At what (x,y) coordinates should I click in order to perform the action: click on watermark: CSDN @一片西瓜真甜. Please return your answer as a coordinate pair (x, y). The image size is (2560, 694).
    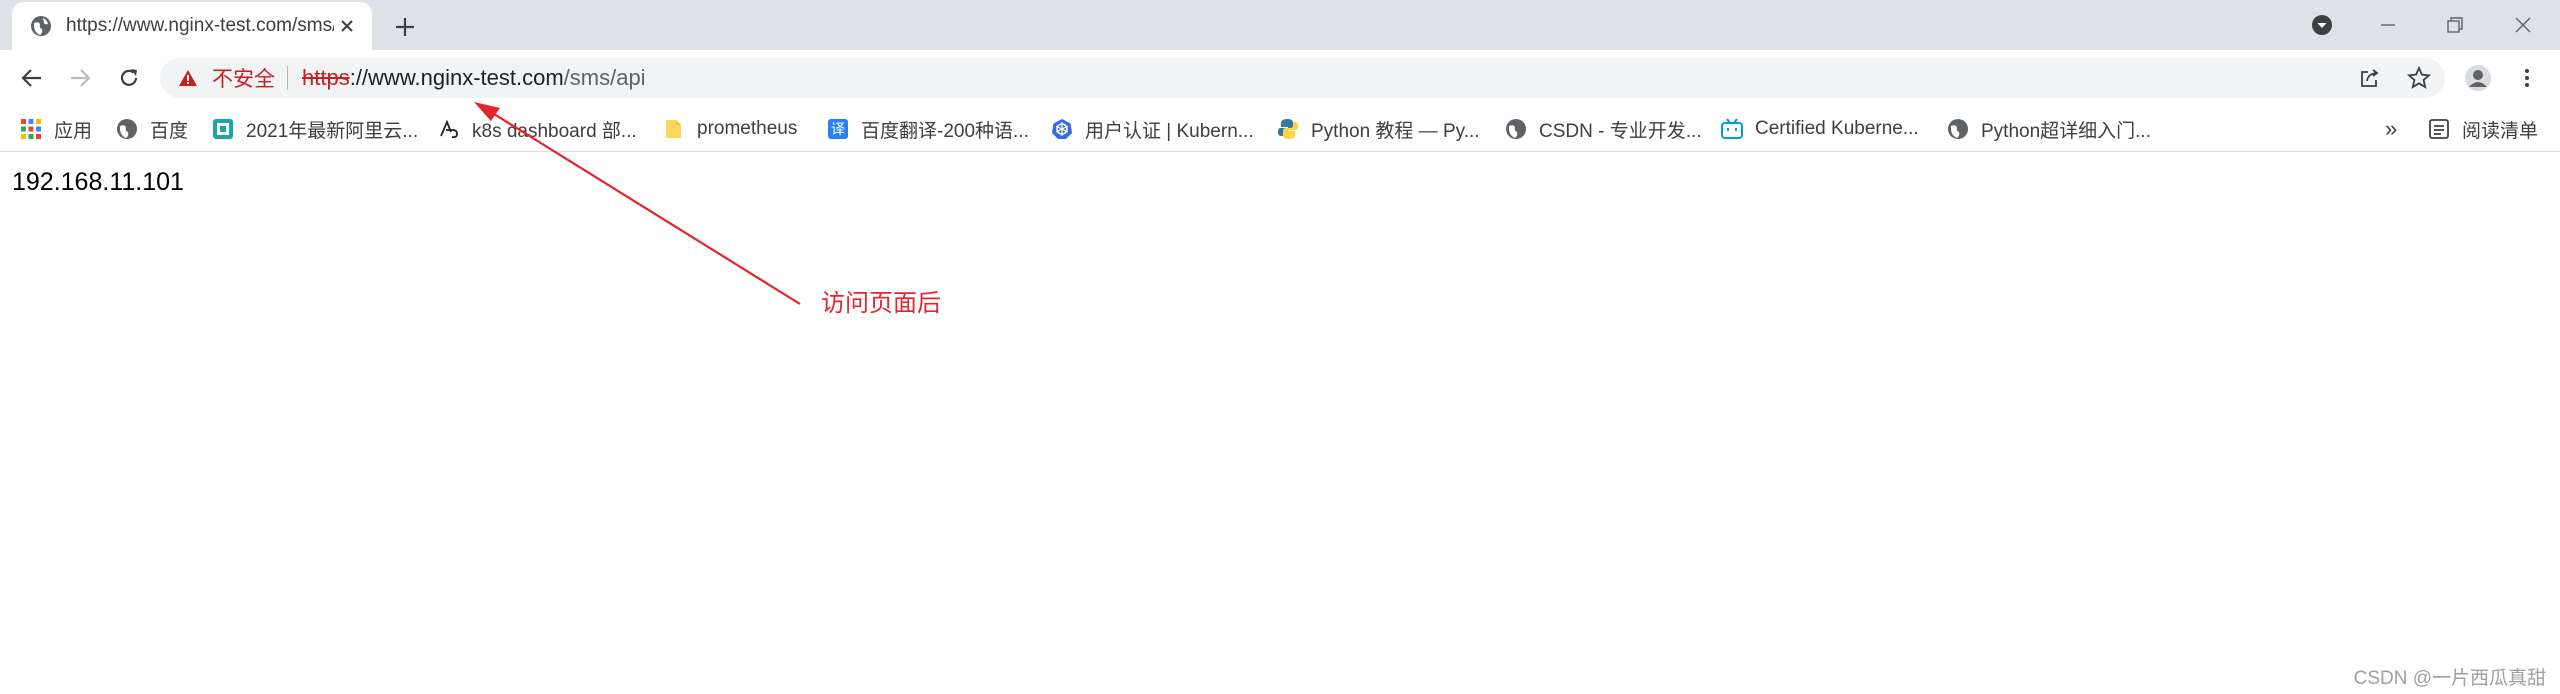
    Looking at the image, I should click on (2449, 678).